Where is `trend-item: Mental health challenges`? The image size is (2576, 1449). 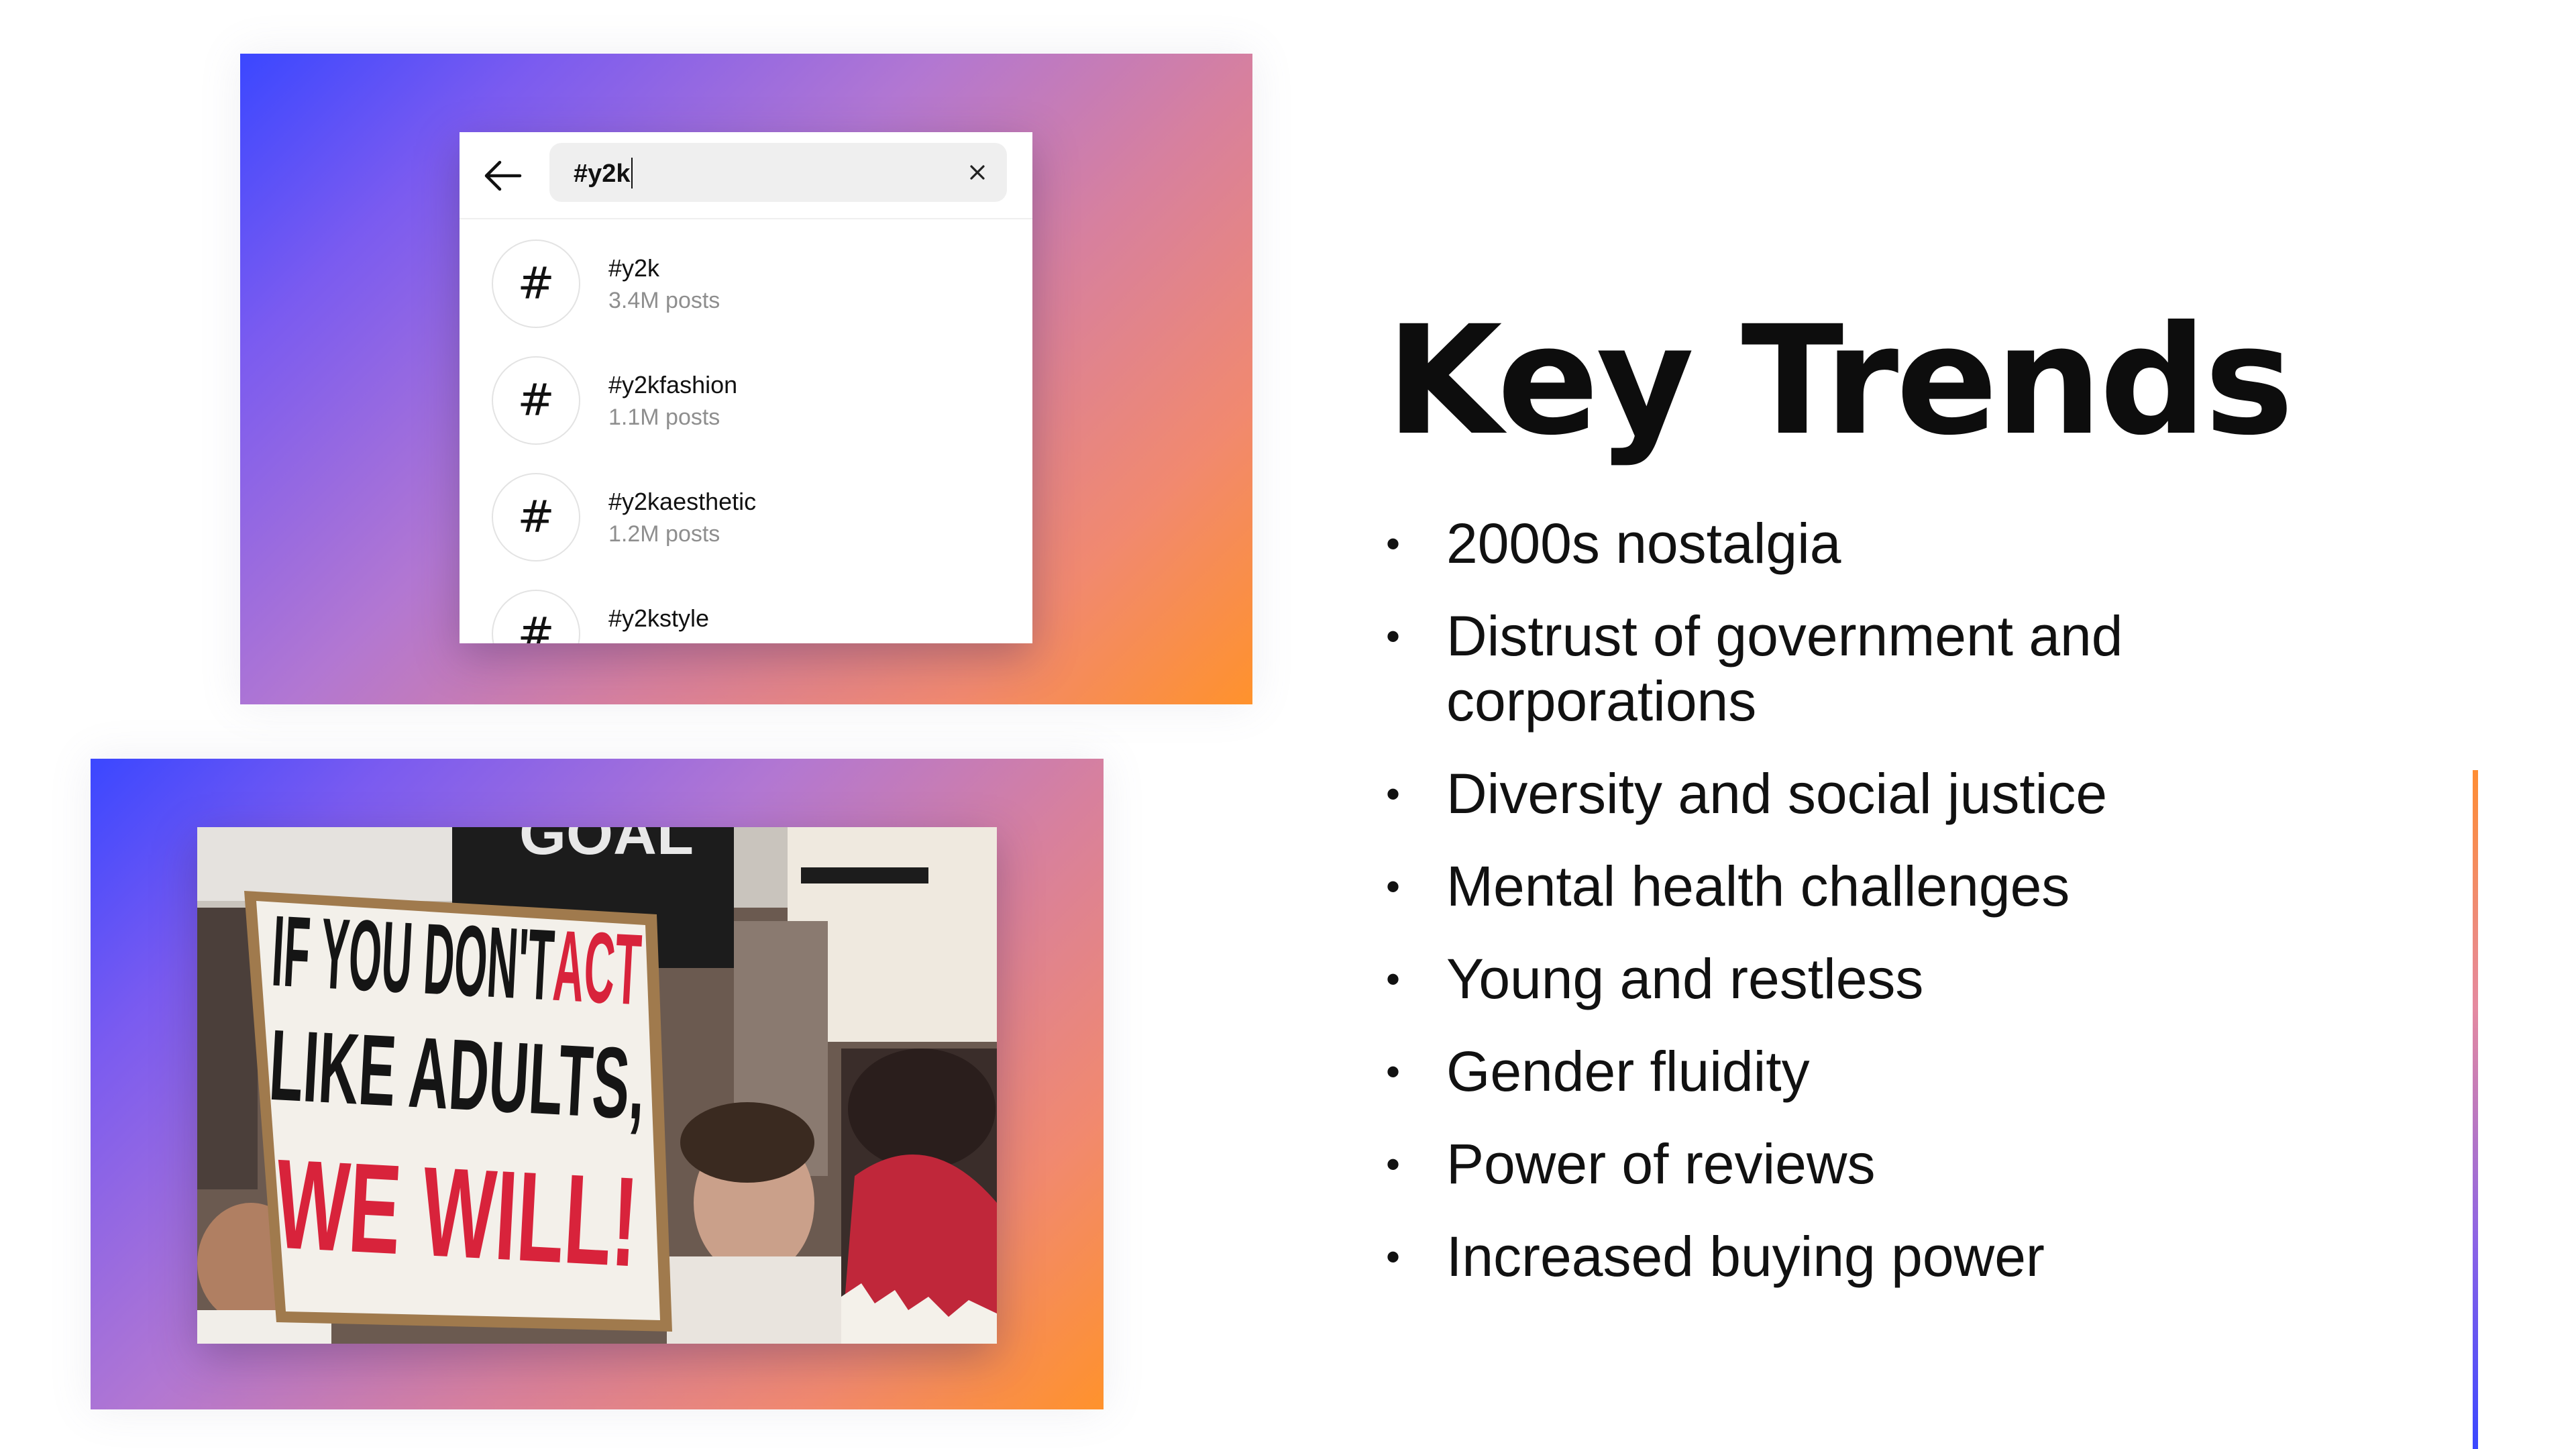 trend-item: Mental health challenges is located at coordinates (1889, 886).